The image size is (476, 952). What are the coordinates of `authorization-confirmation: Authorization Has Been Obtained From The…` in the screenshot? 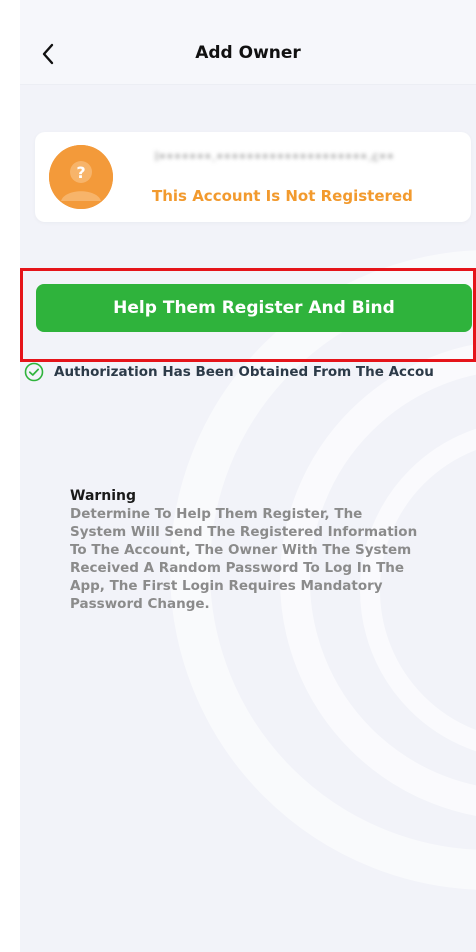 It's located at (250, 373).